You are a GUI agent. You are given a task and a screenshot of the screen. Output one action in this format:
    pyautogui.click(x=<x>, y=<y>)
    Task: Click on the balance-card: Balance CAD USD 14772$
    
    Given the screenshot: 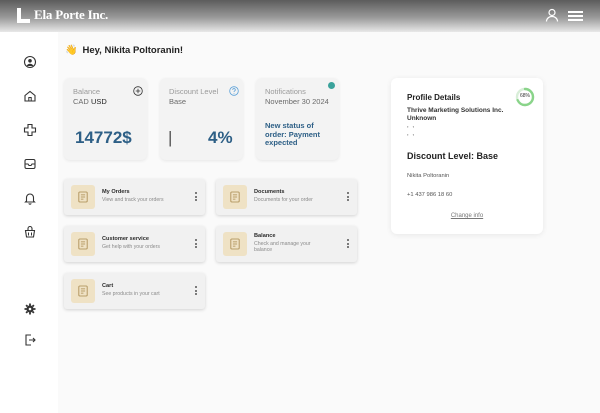 What is the action you would take?
    pyautogui.click(x=105, y=119)
    